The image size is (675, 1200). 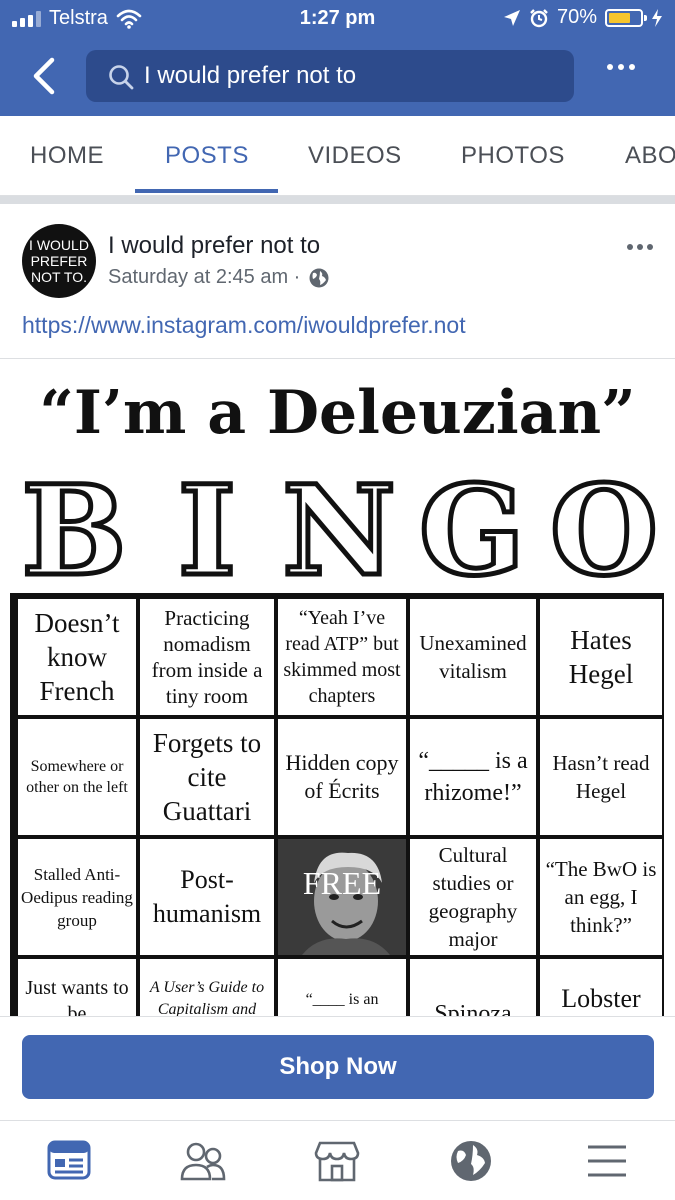 I want to click on chevron-left-icon, so click(x=44, y=76).